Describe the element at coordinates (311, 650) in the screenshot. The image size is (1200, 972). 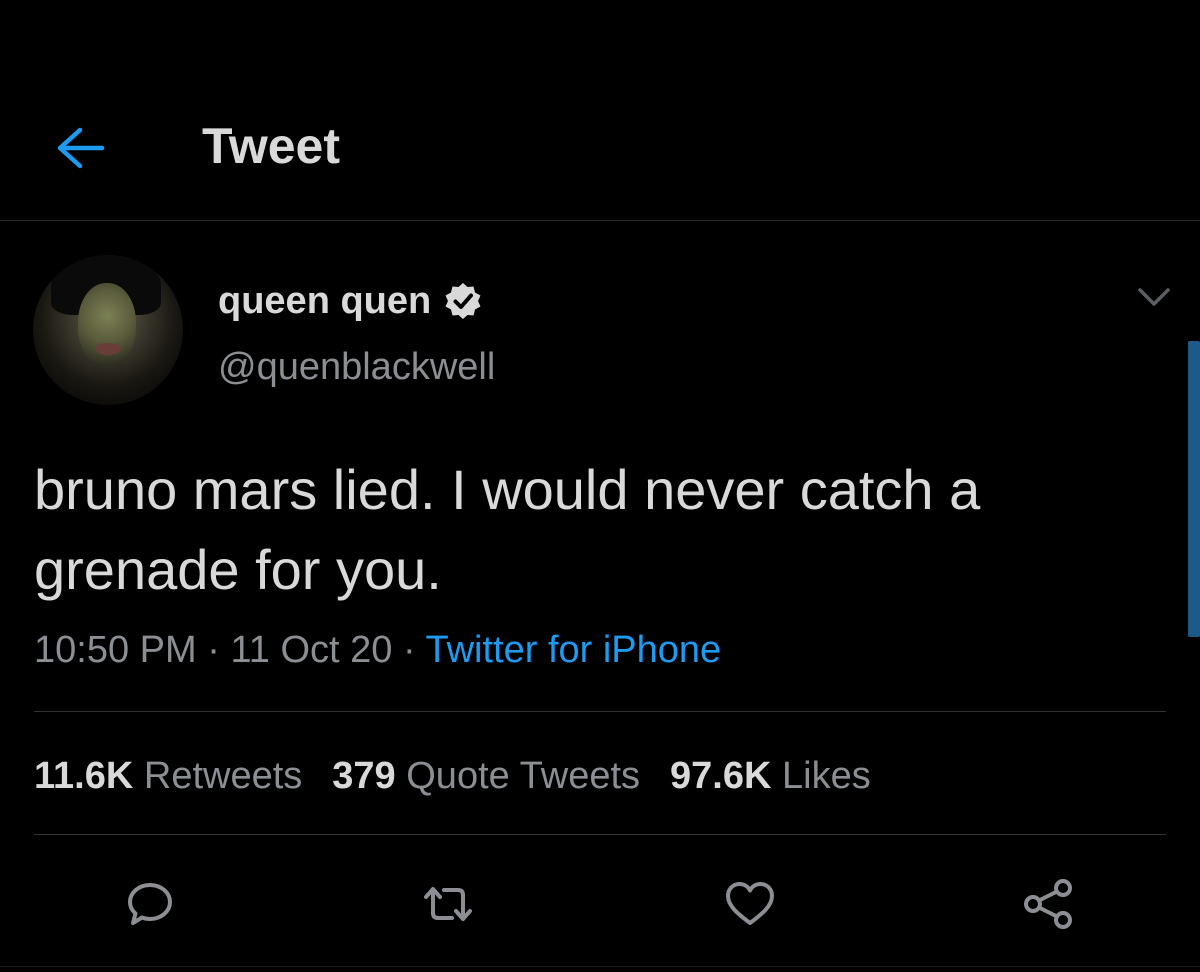
I see `tweet-date: 11 Oct 20` at that location.